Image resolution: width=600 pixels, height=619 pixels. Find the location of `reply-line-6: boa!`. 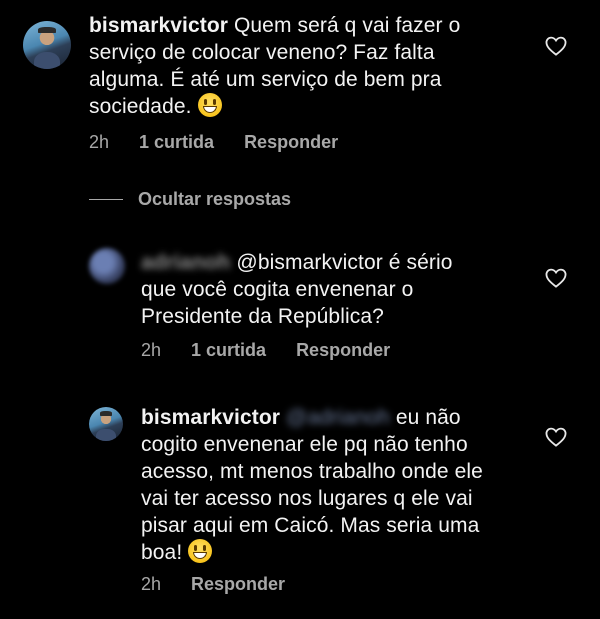

reply-line-6: boa! is located at coordinates (162, 552).